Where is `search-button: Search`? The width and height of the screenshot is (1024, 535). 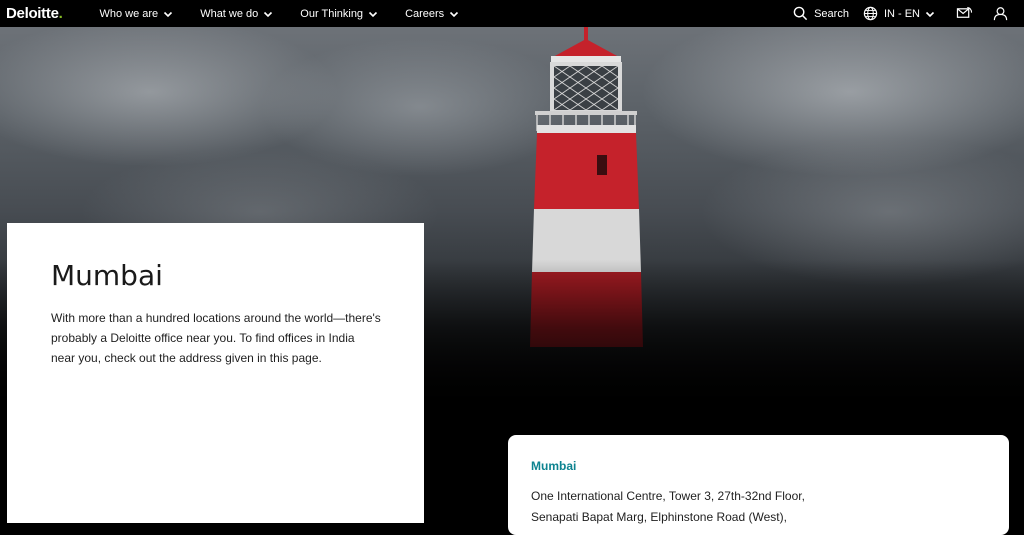
search-button: Search is located at coordinates (821, 13).